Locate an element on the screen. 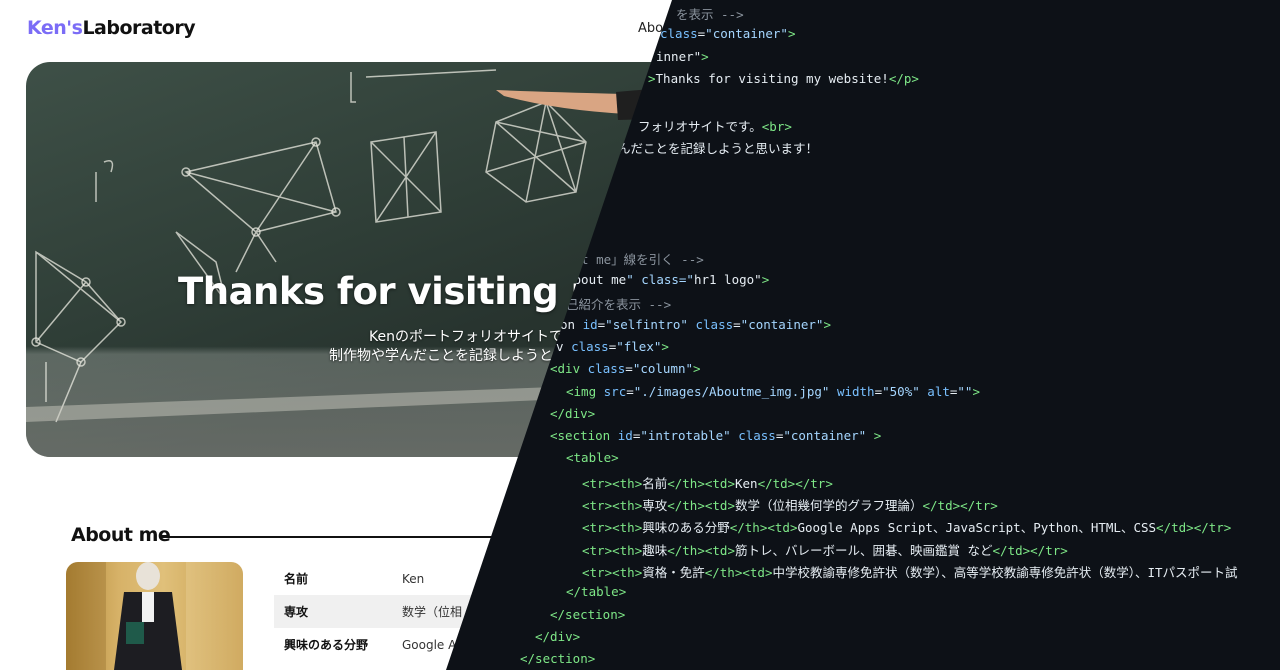 This screenshot has height=670, width=1280. person-figure is located at coordinates (154, 616).